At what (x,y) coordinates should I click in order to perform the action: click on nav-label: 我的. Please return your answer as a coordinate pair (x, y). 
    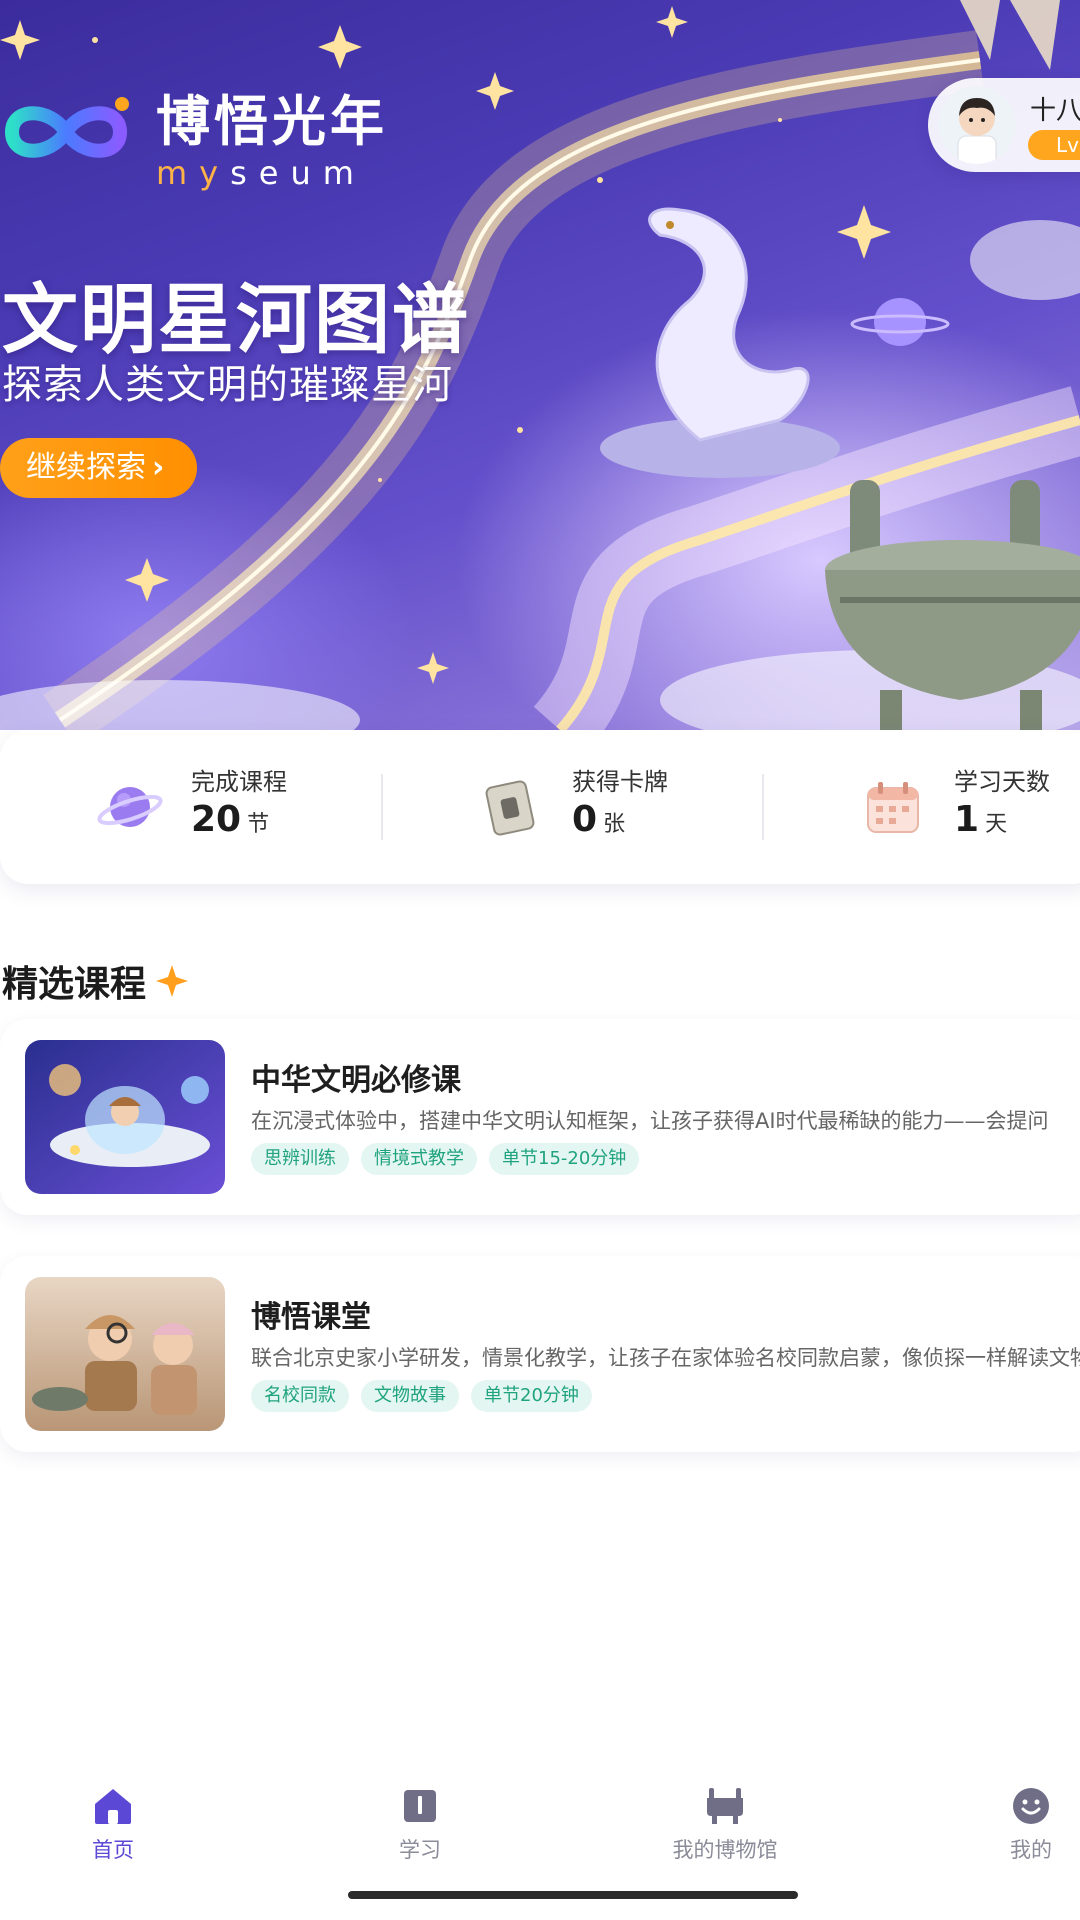
    Looking at the image, I should click on (1031, 1850).